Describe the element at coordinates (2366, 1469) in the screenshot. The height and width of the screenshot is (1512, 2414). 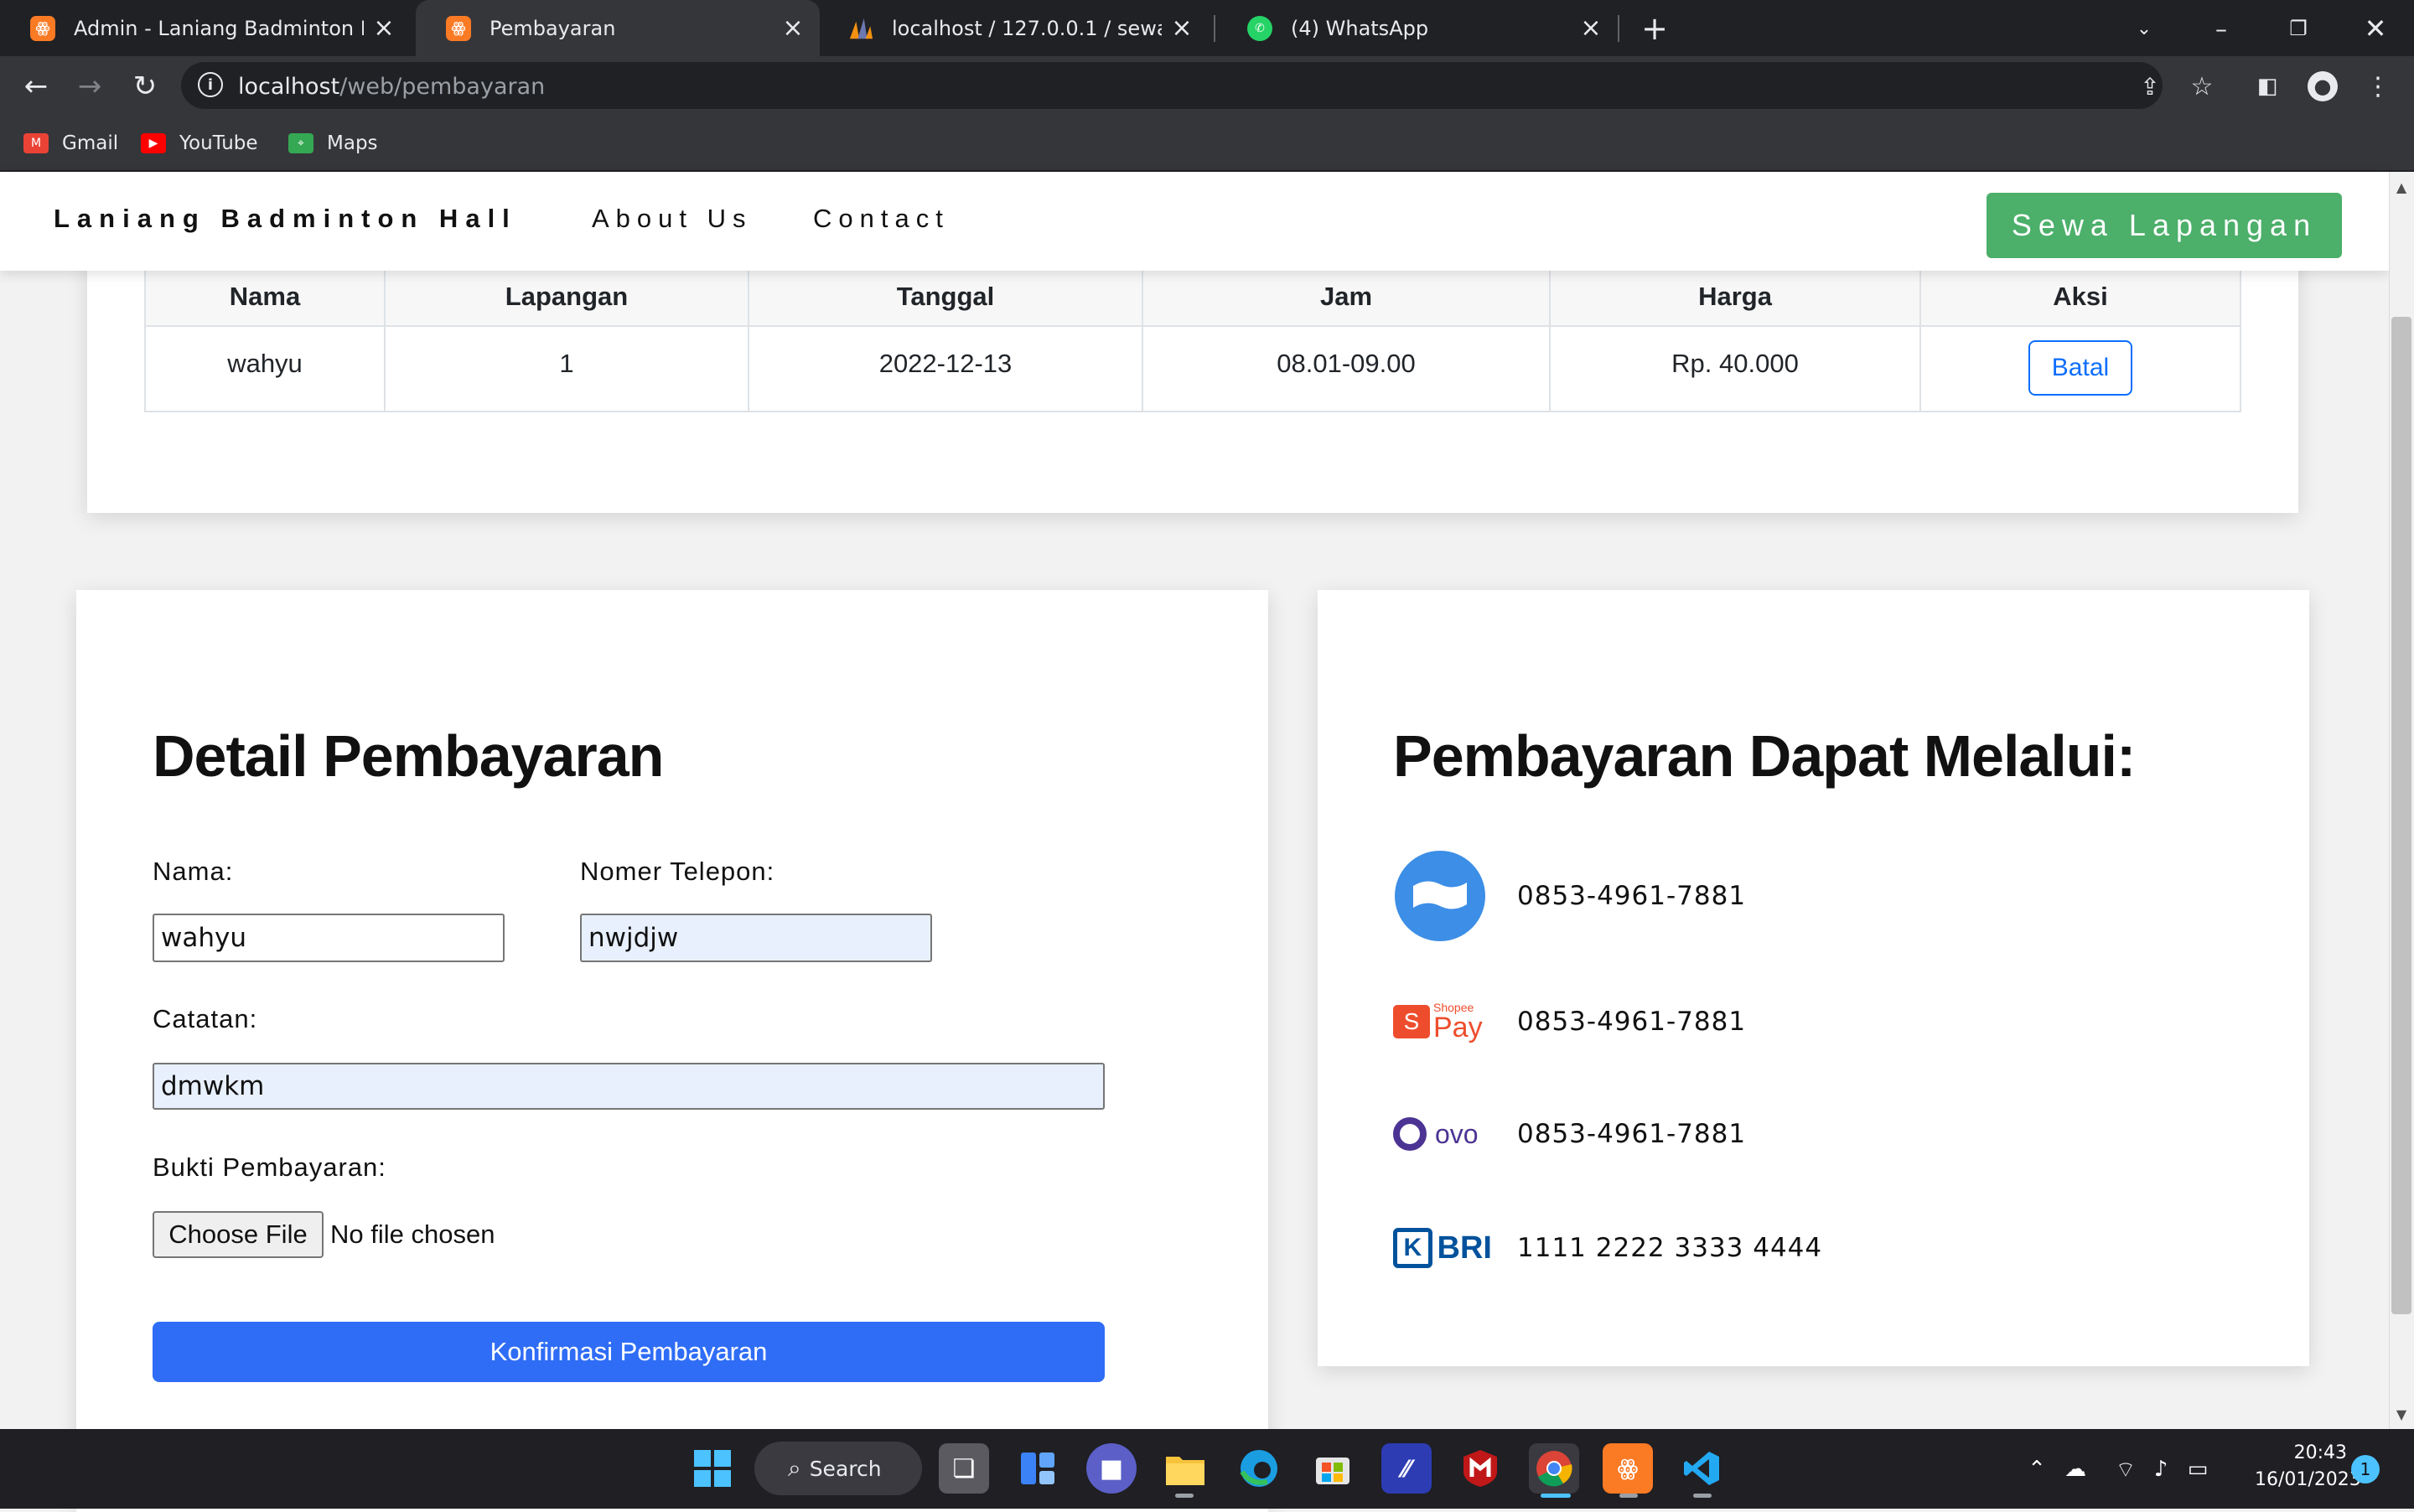
I see `notification-badge: 1` at that location.